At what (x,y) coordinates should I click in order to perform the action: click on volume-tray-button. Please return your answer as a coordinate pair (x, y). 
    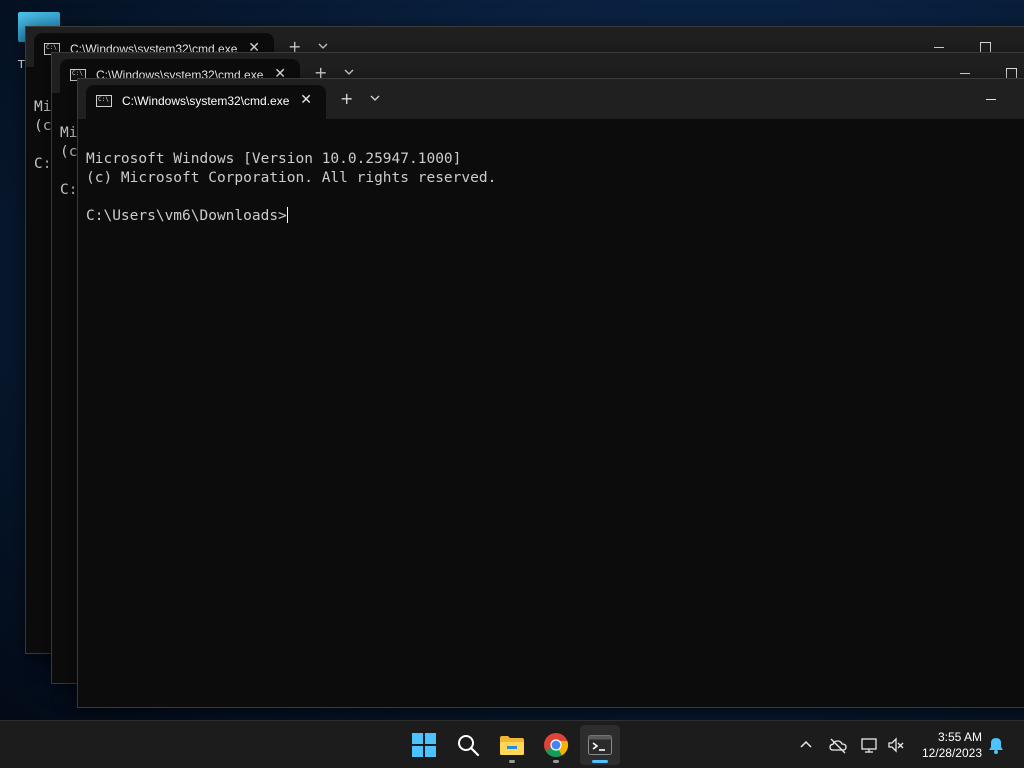
    Looking at the image, I should click on (896, 745).